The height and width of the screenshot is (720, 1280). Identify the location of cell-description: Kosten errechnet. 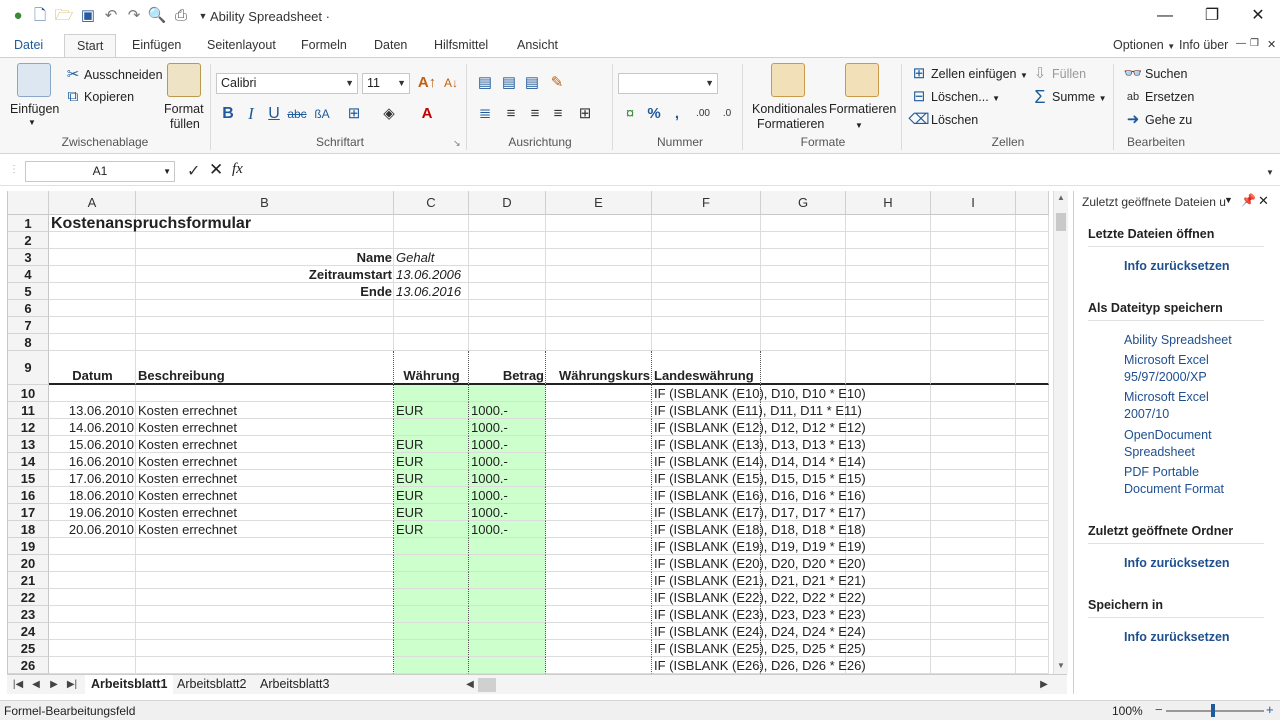
(265, 529).